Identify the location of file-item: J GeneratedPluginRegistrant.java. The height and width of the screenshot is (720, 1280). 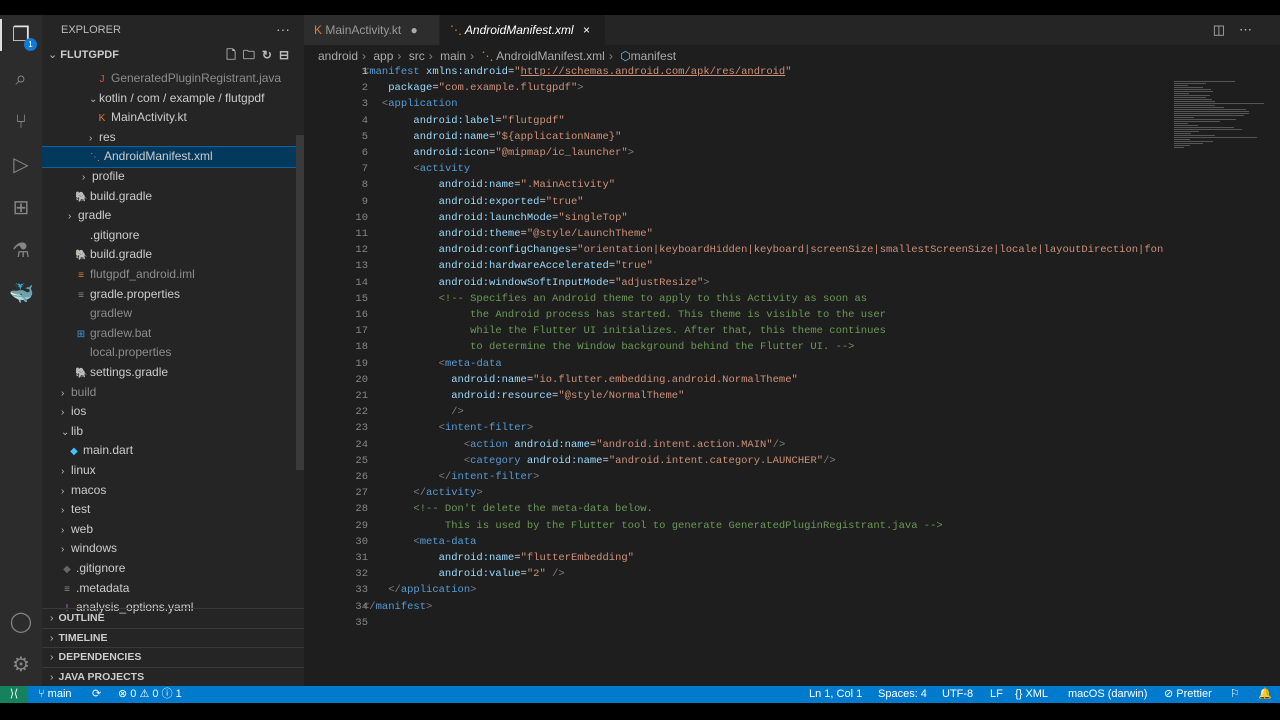
(173, 79).